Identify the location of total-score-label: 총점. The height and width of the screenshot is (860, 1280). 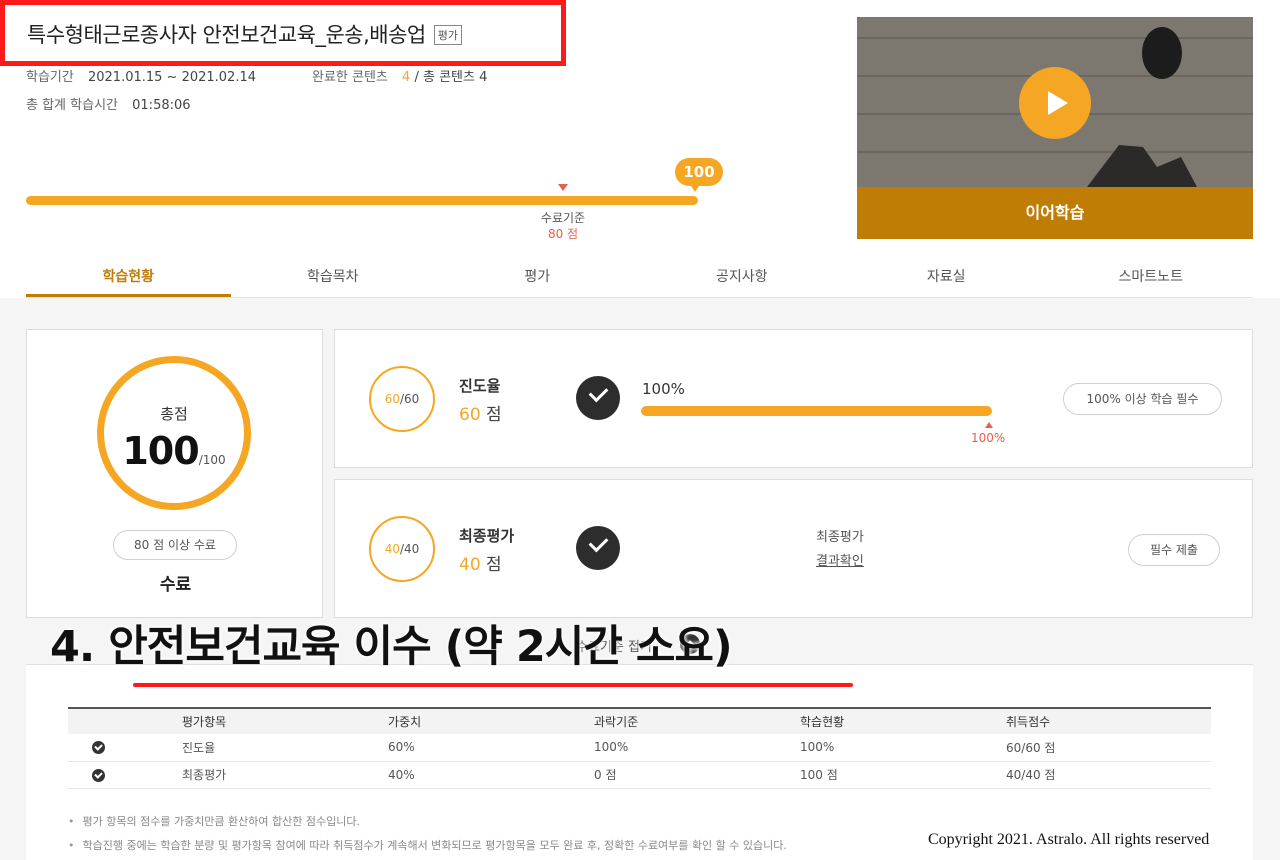
(174, 414).